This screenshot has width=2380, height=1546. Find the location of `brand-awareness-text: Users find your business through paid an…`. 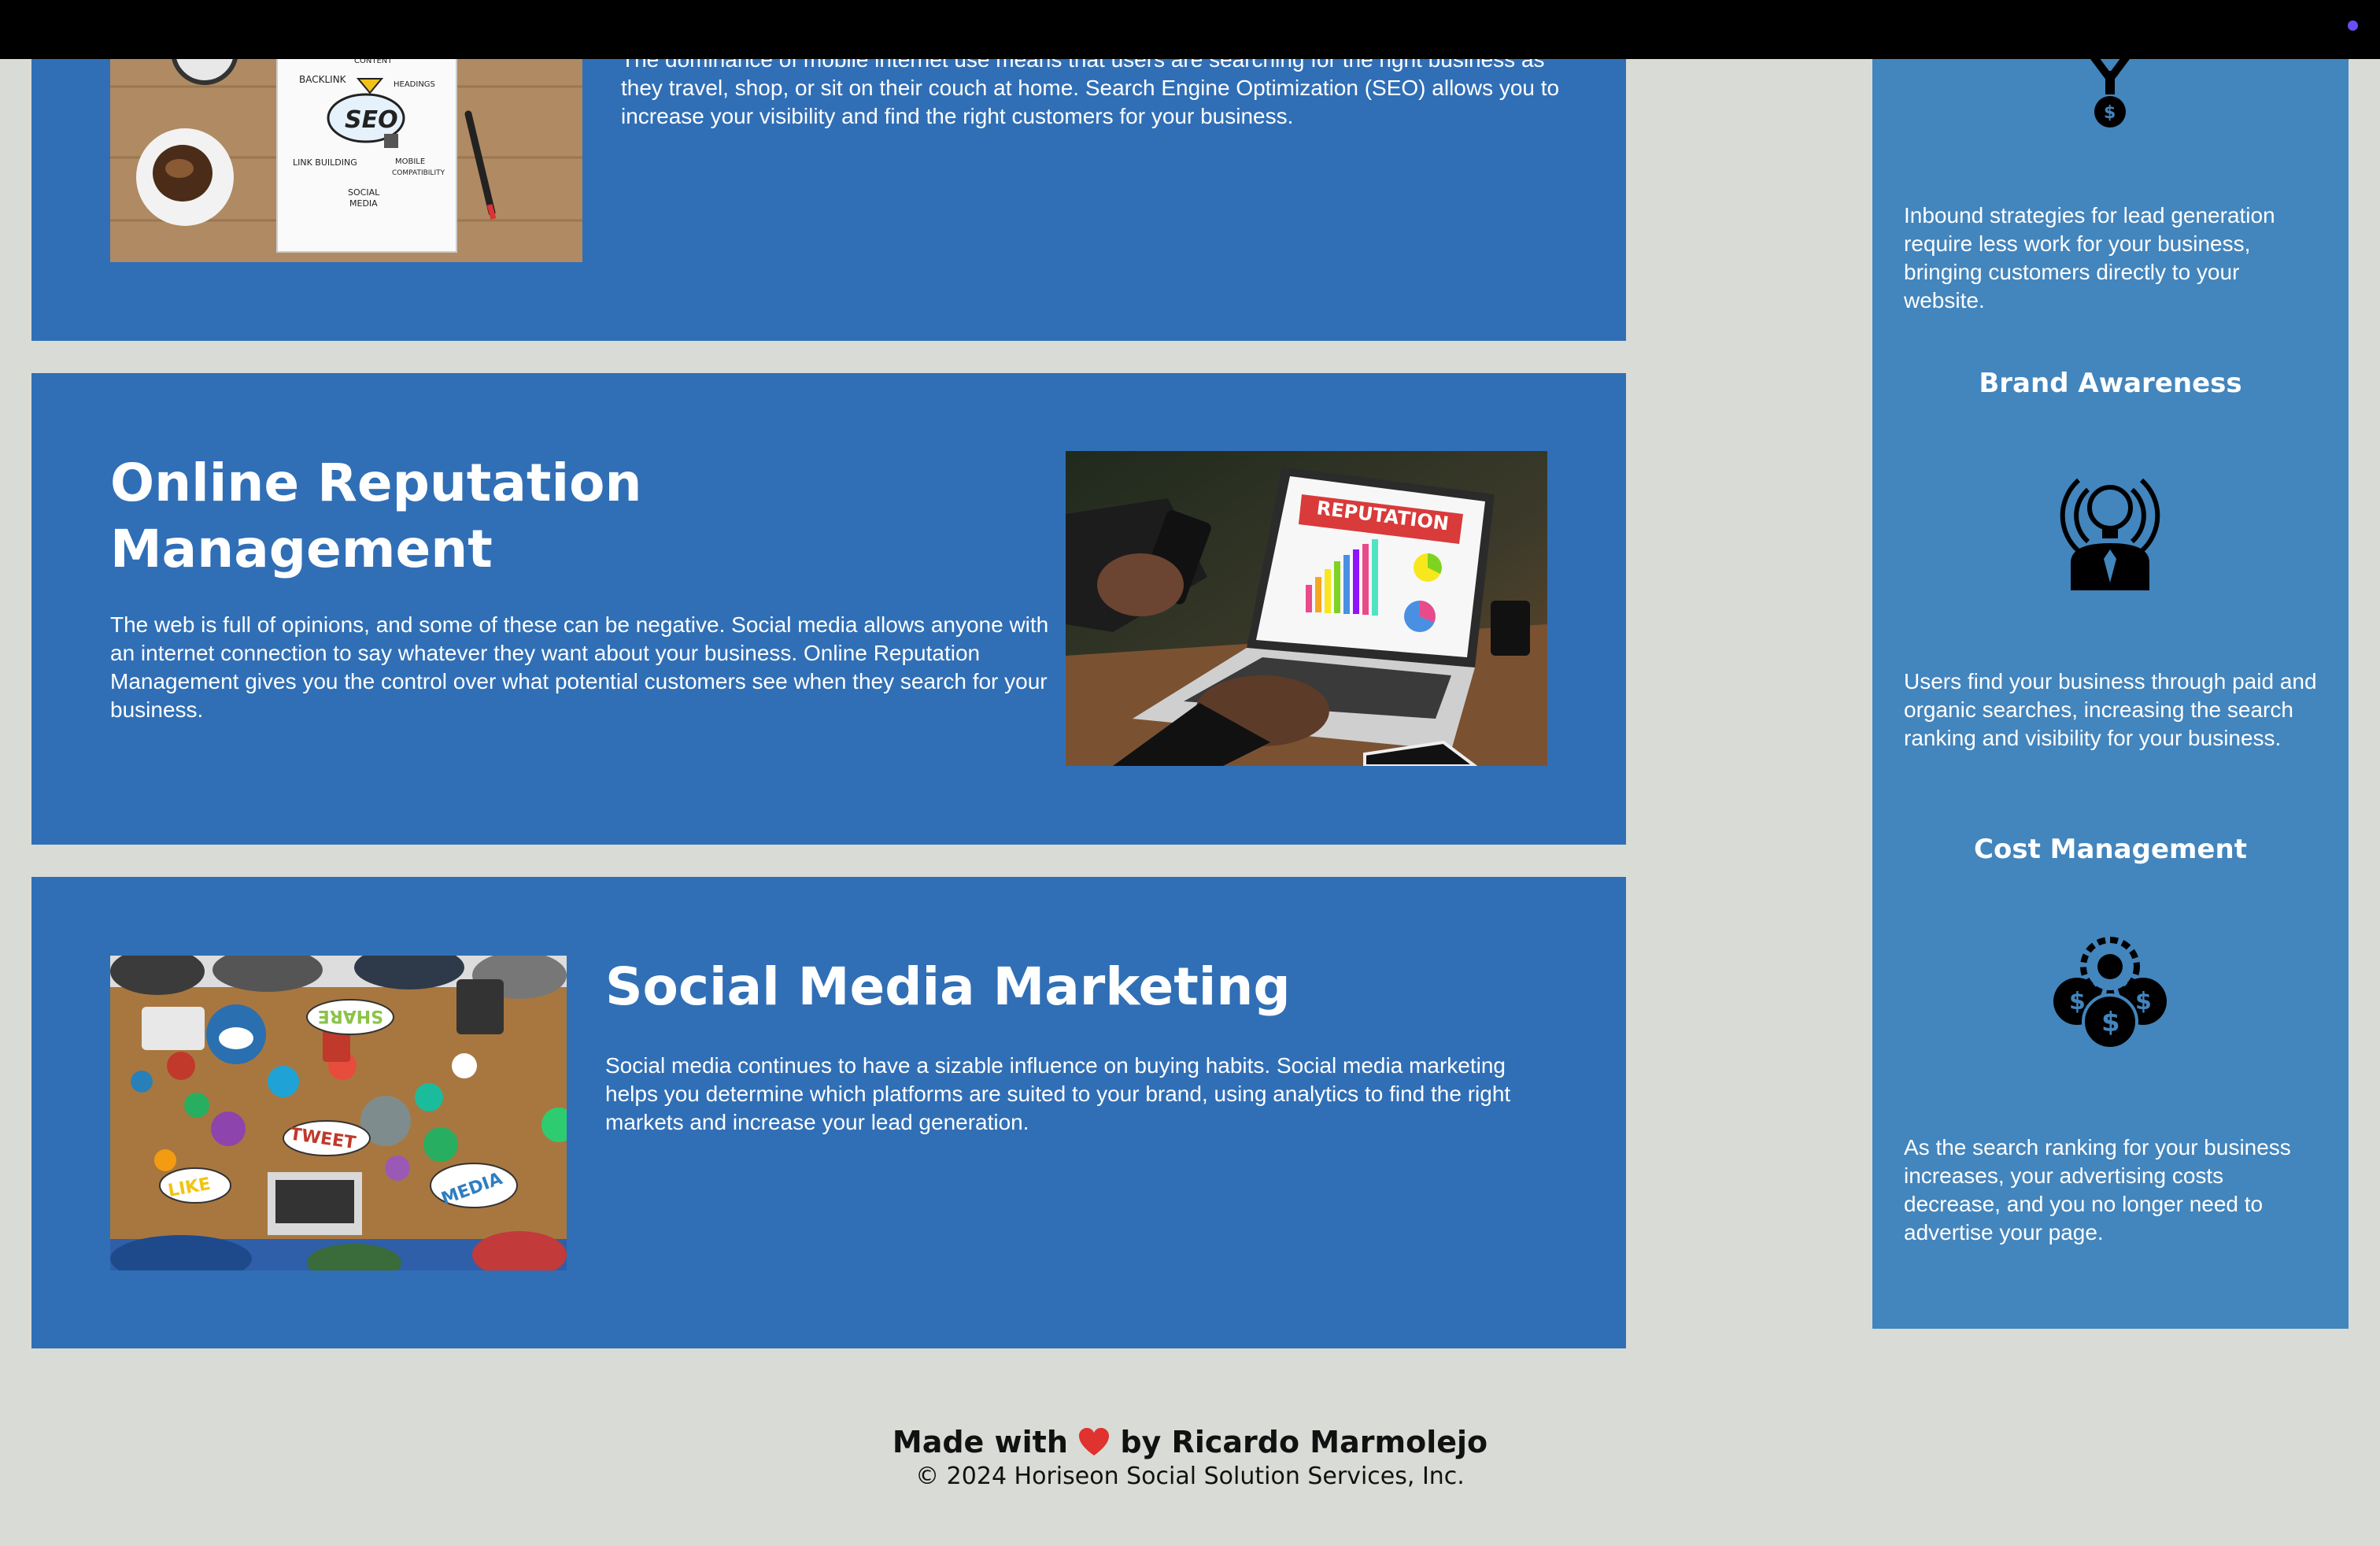

brand-awareness-text: Users find your business through paid an… is located at coordinates (2110, 709).